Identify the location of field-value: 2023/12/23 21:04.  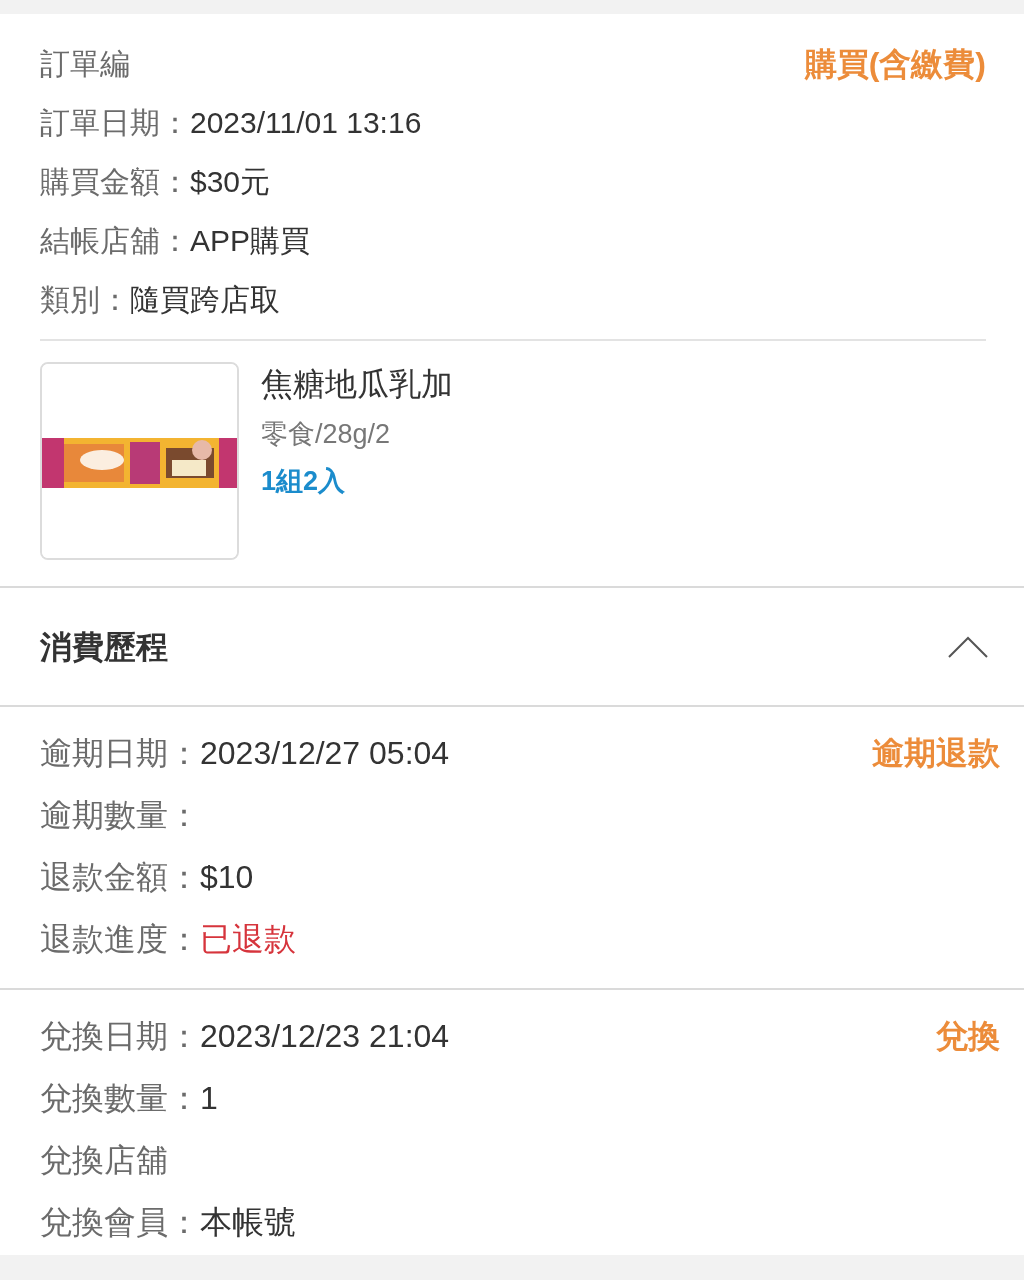
(325, 1036).